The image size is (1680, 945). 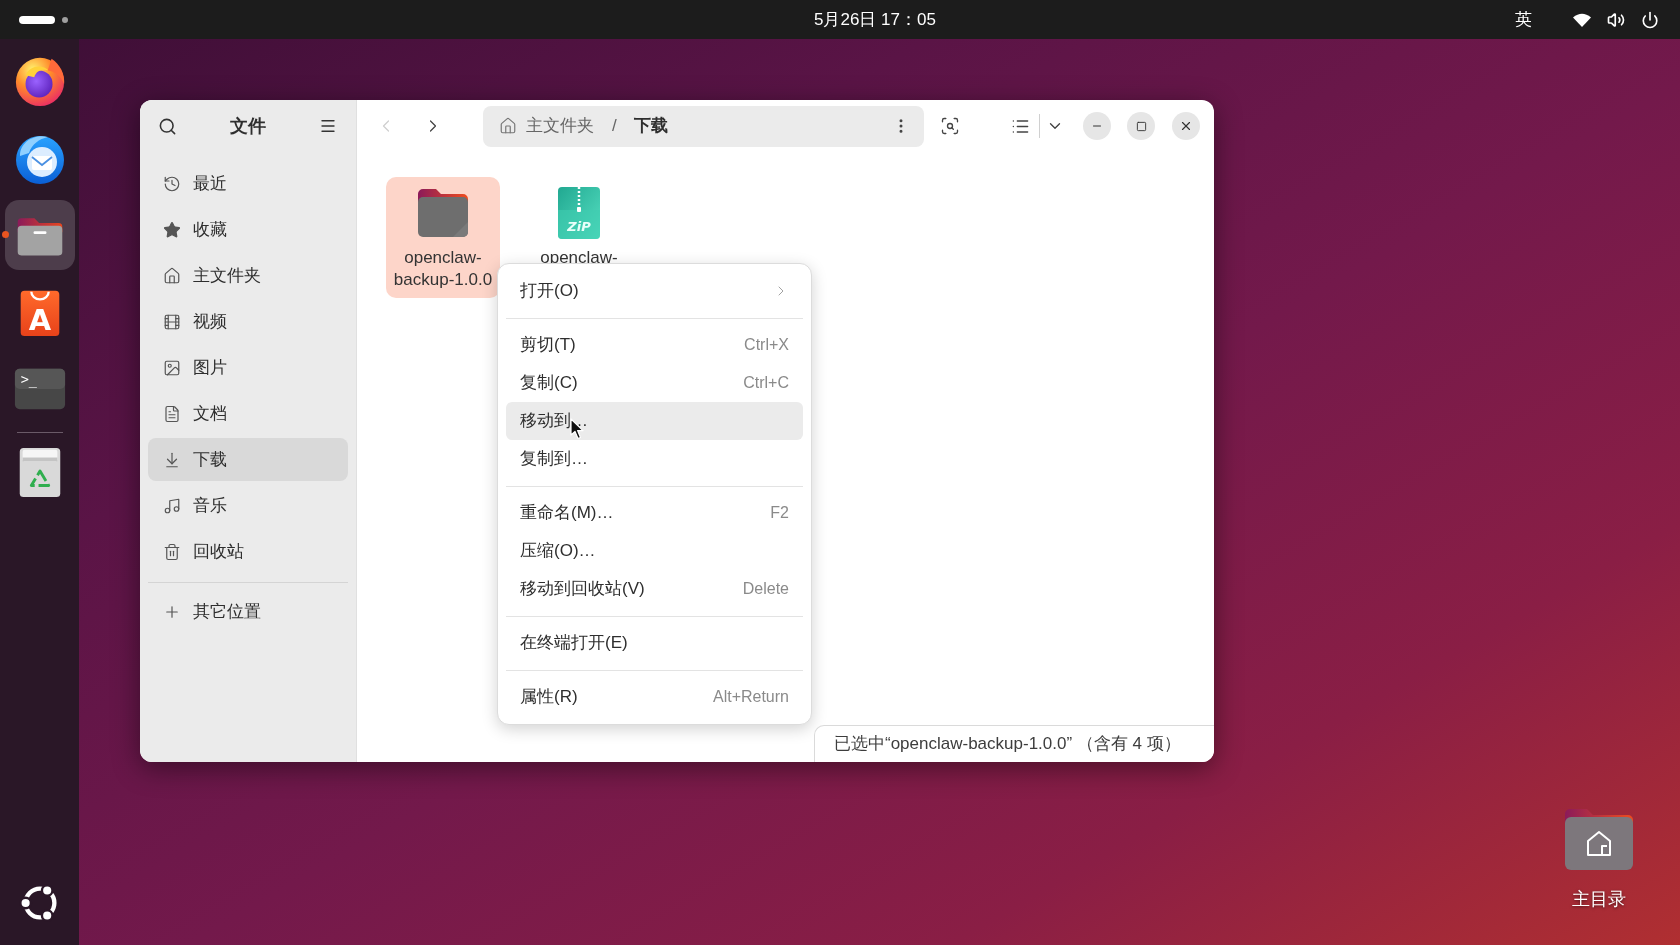 What do you see at coordinates (654, 697) in the screenshot?
I see `menu-item: 属性(R) Alt+Return` at bounding box center [654, 697].